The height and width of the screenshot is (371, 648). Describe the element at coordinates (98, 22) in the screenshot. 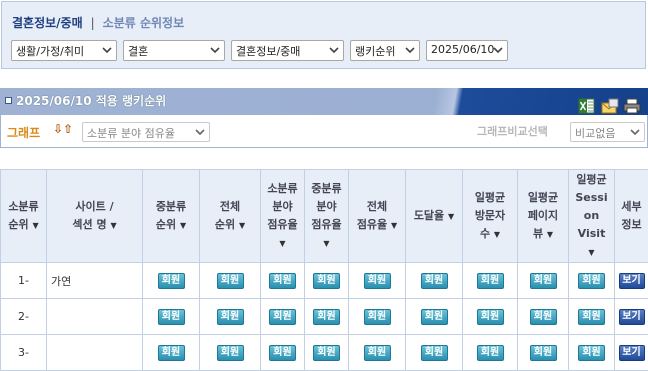

I see `breadcrumb: 결혼정보/중매 | 소분류 순위정보` at that location.